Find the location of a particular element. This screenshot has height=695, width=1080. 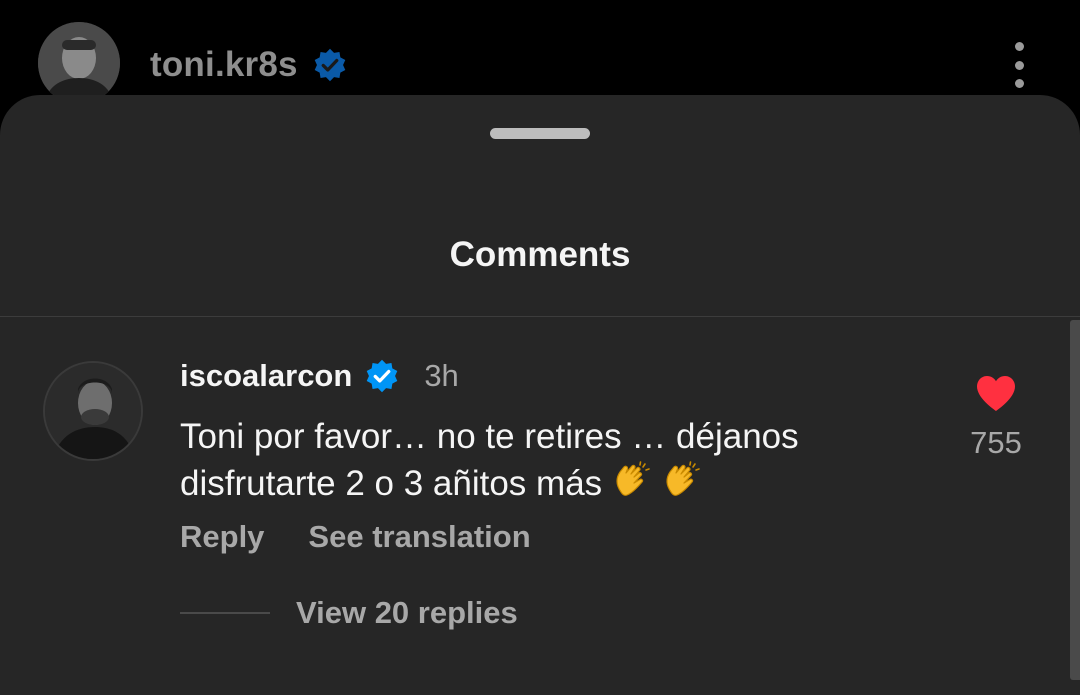

comment-text-line-2: disfrutarte 2 o 3 añitos más is located at coordinates (540, 483).